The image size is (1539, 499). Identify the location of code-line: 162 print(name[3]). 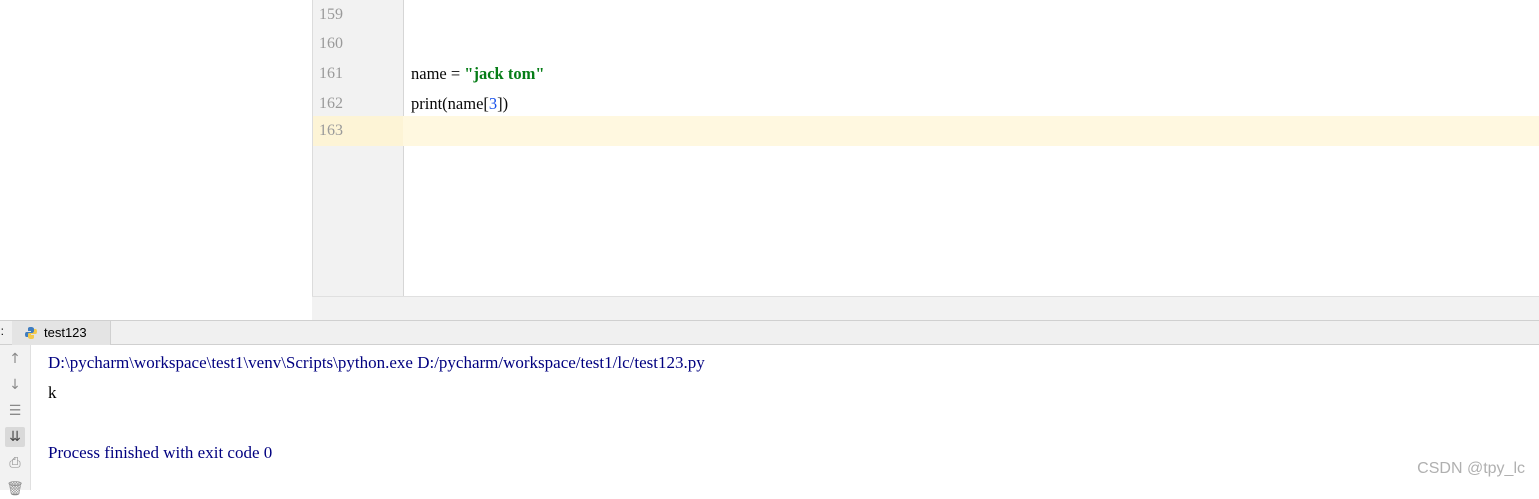
(926, 104).